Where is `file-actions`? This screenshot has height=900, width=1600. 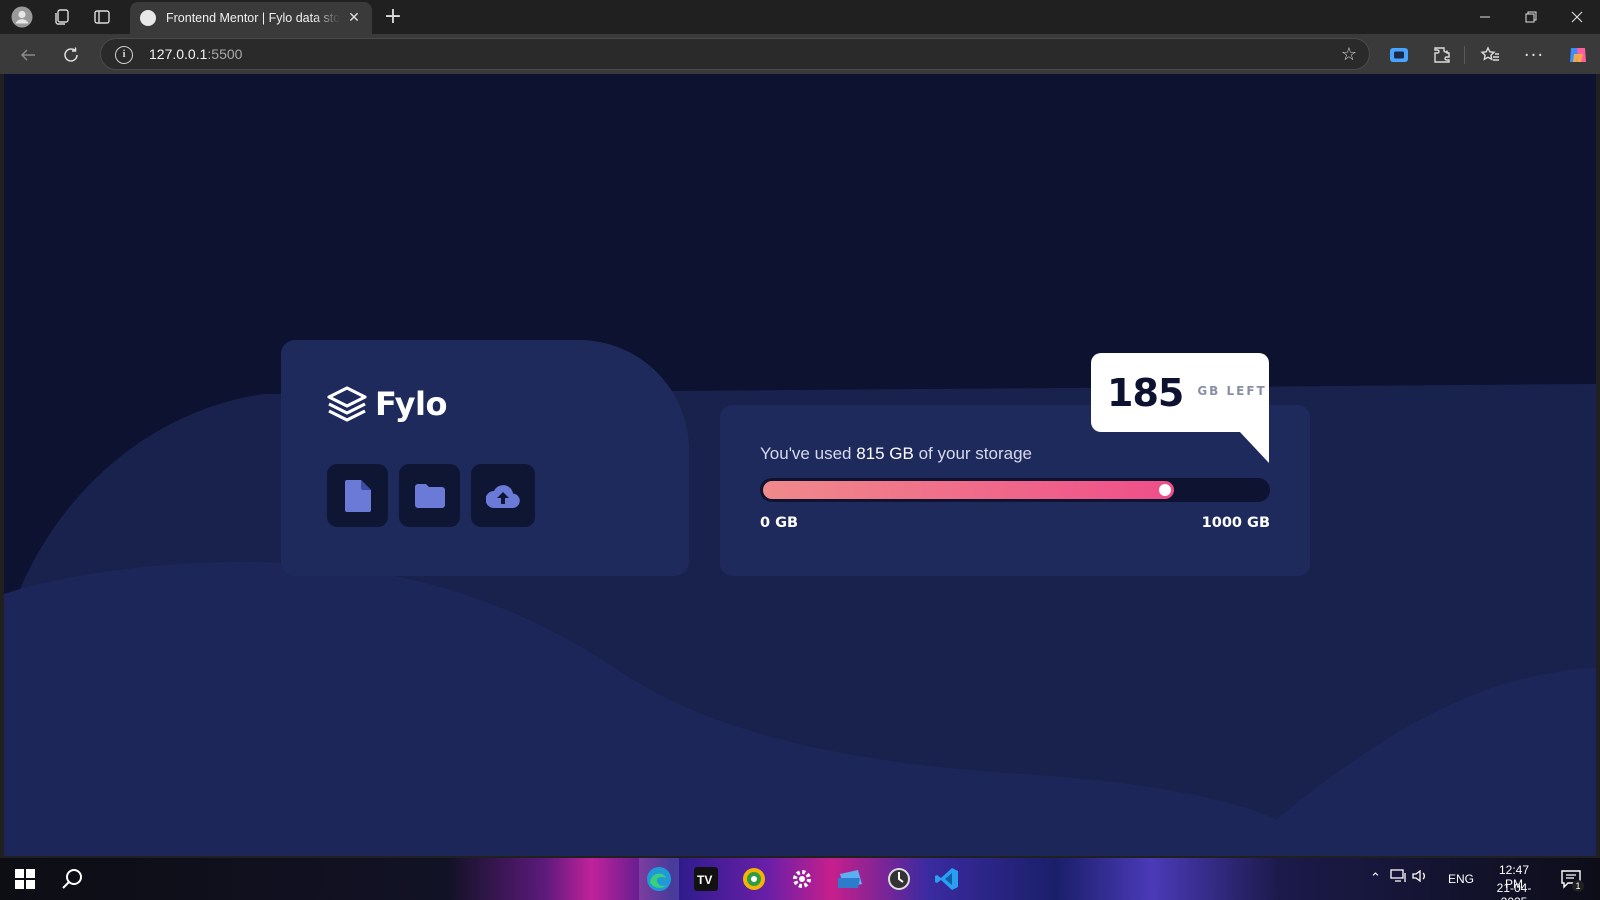 file-actions is located at coordinates (485, 495).